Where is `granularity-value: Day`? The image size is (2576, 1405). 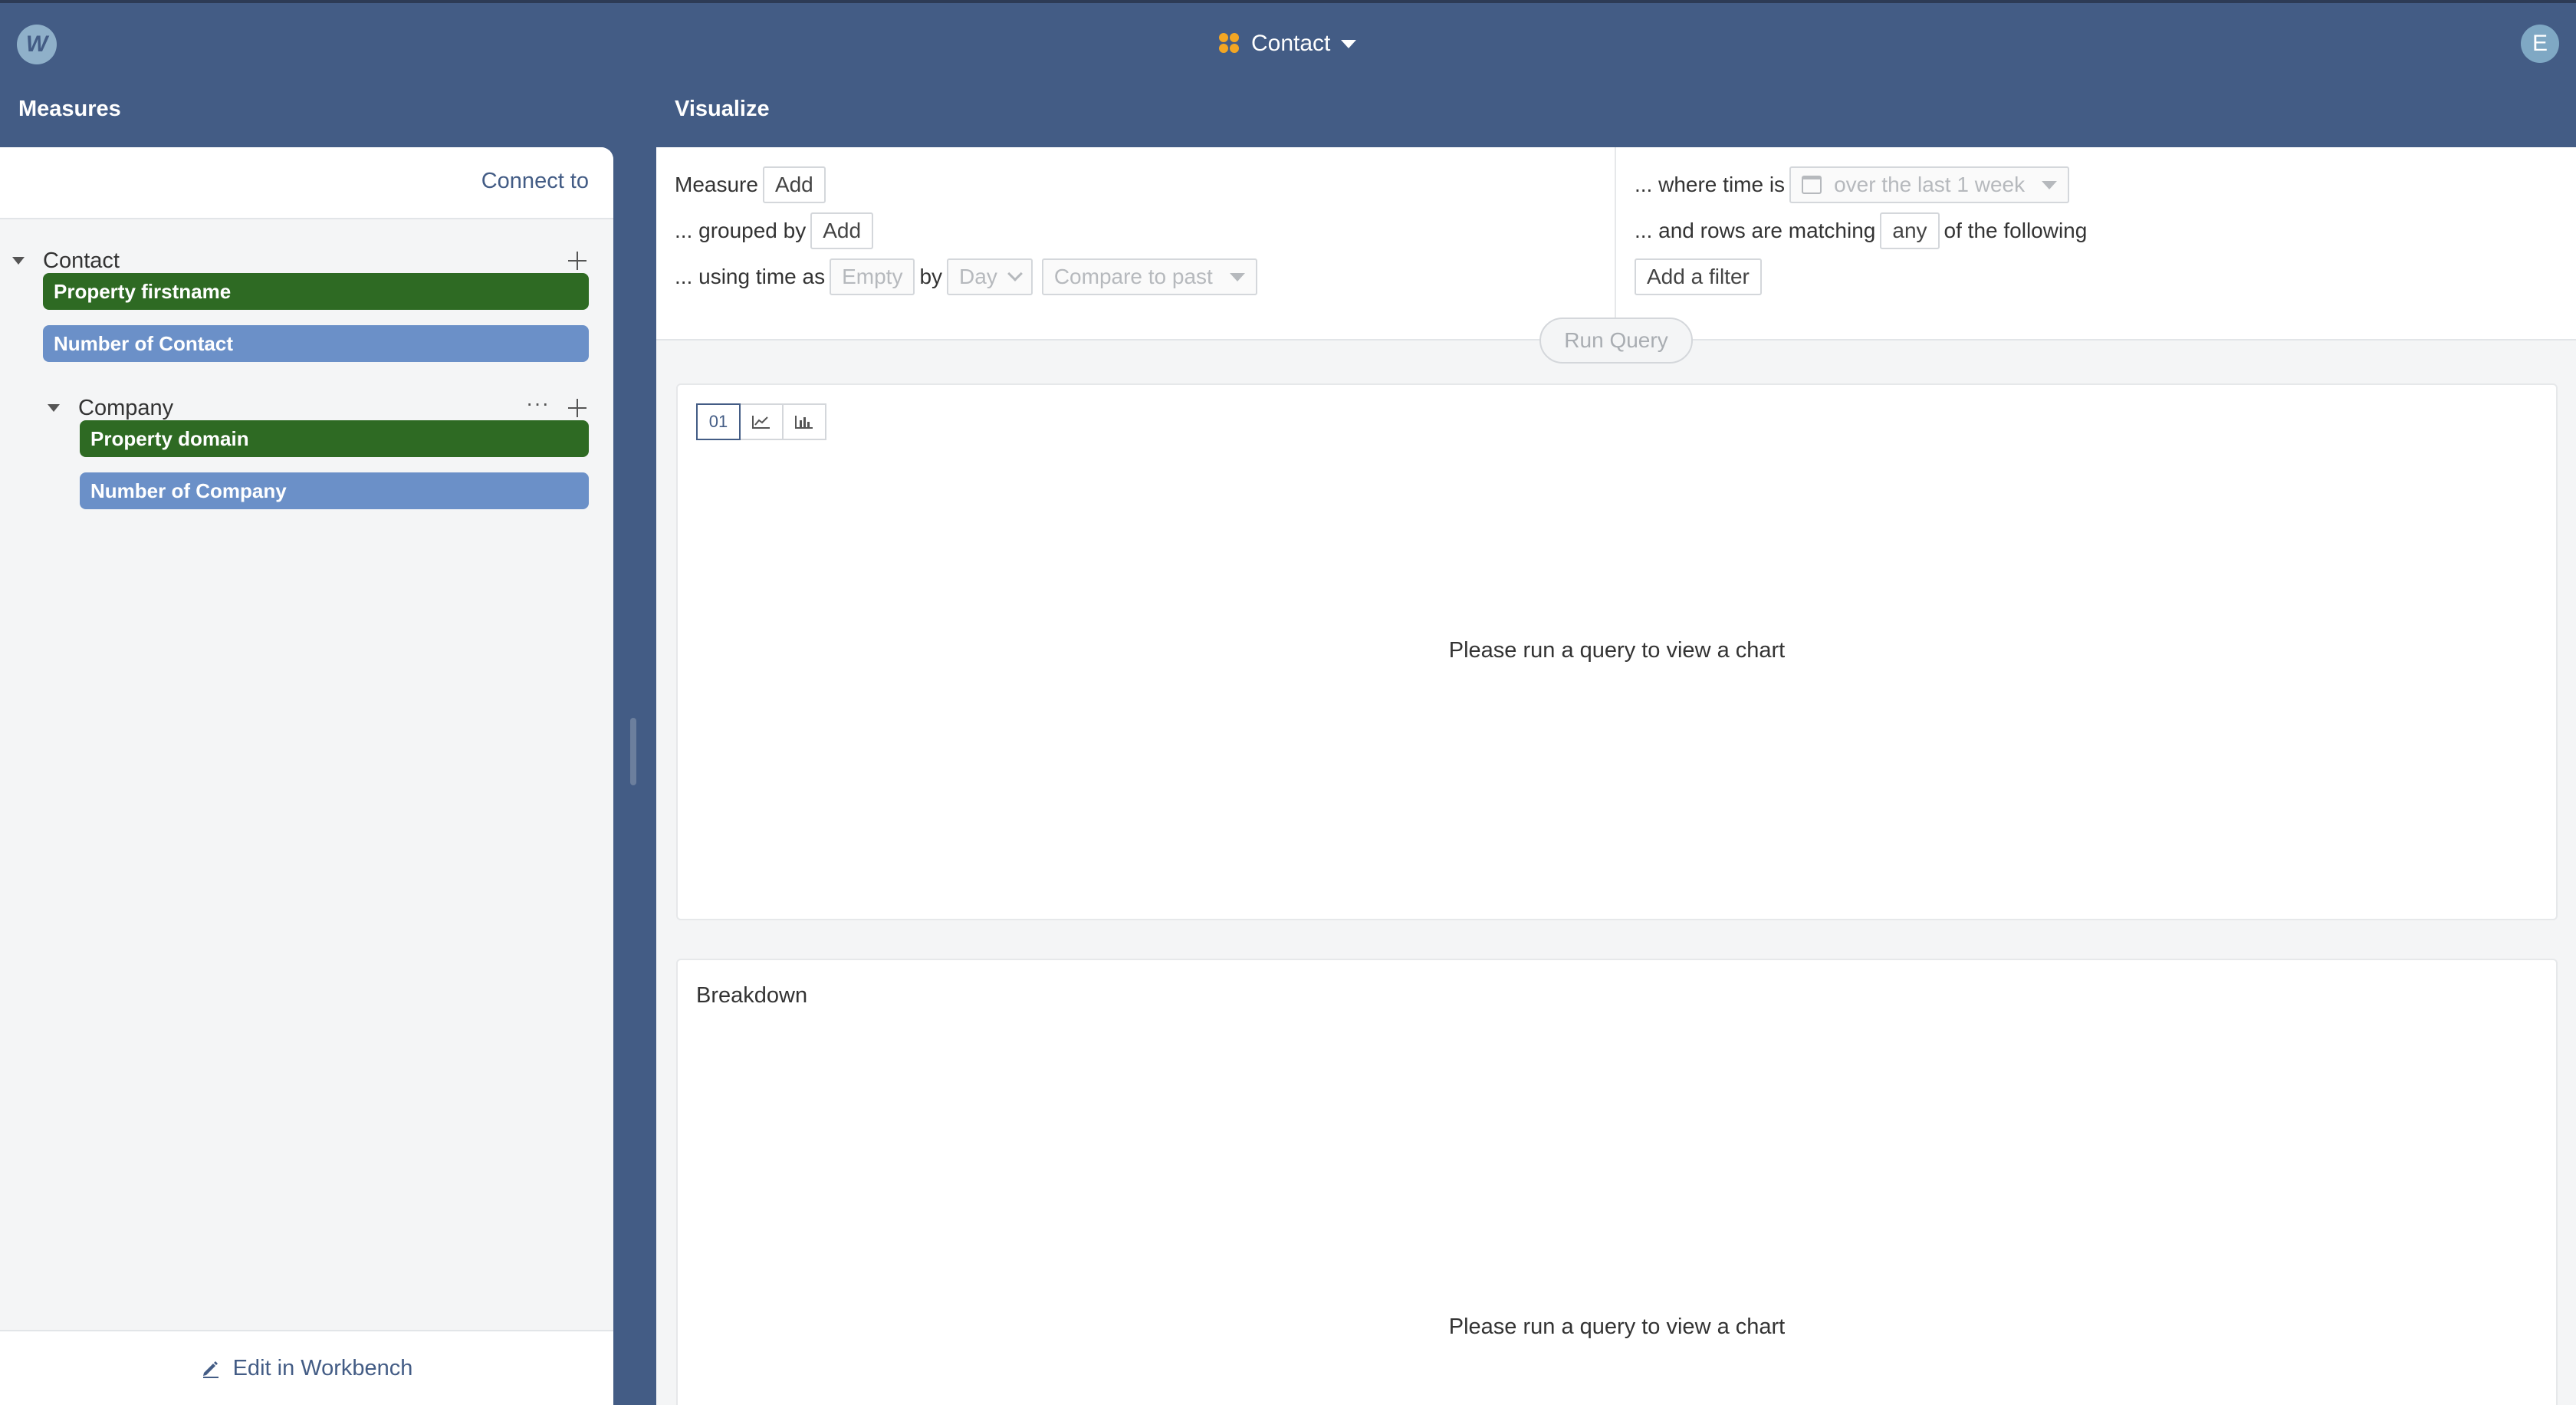 granularity-value: Day is located at coordinates (978, 277).